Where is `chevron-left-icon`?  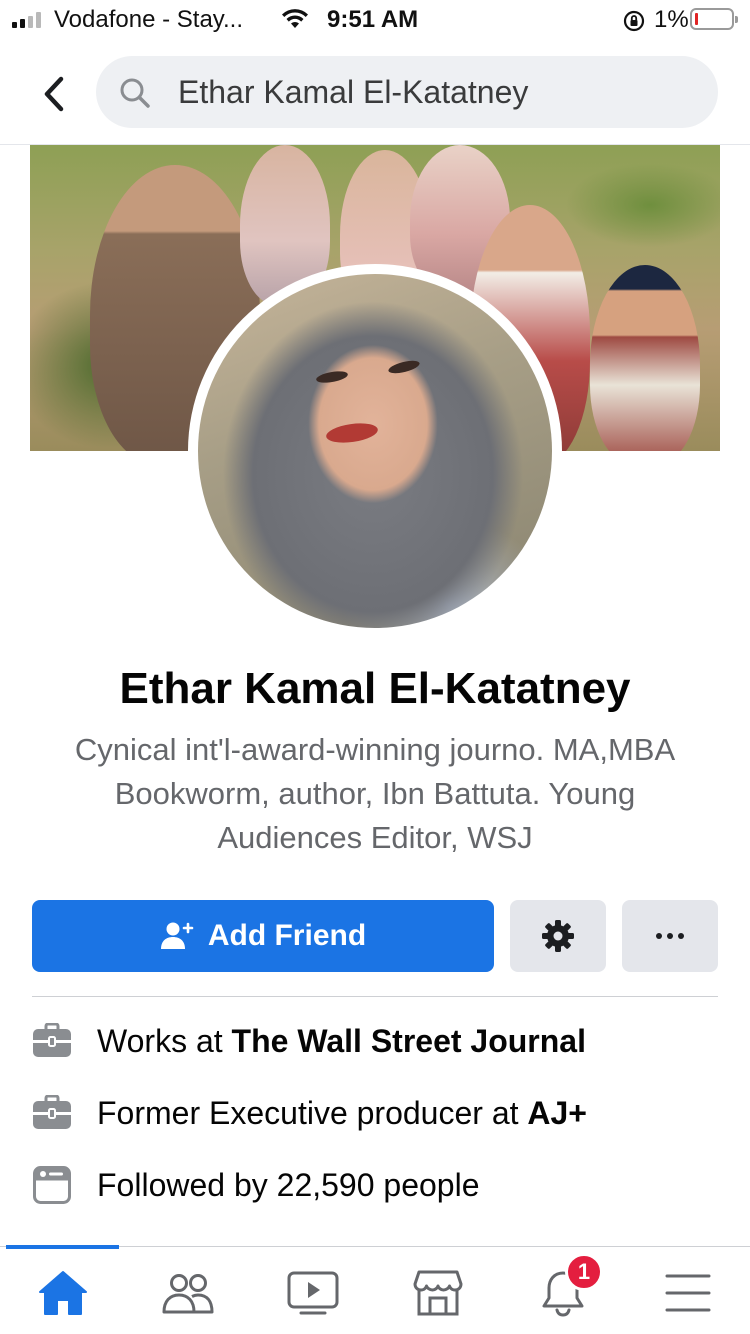
chevron-left-icon is located at coordinates (54, 94).